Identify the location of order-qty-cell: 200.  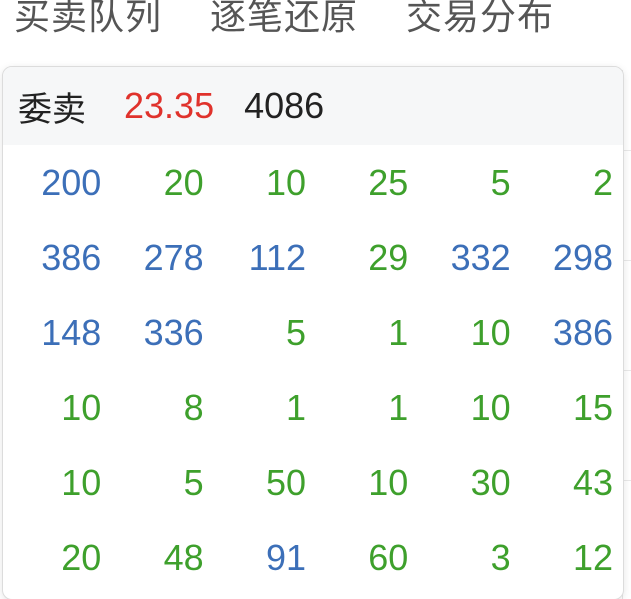
(71, 182).